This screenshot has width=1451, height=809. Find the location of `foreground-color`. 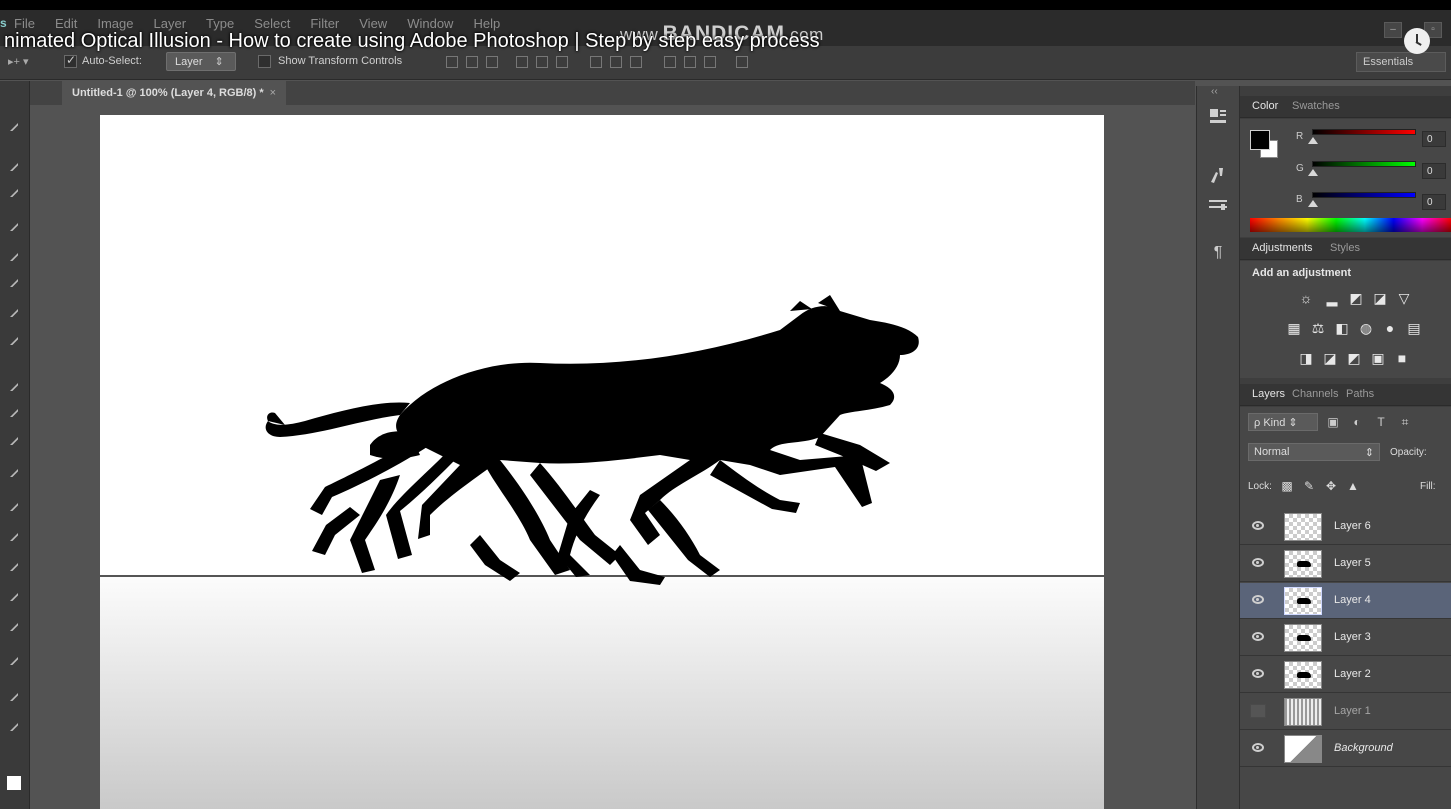

foreground-color is located at coordinates (1260, 140).